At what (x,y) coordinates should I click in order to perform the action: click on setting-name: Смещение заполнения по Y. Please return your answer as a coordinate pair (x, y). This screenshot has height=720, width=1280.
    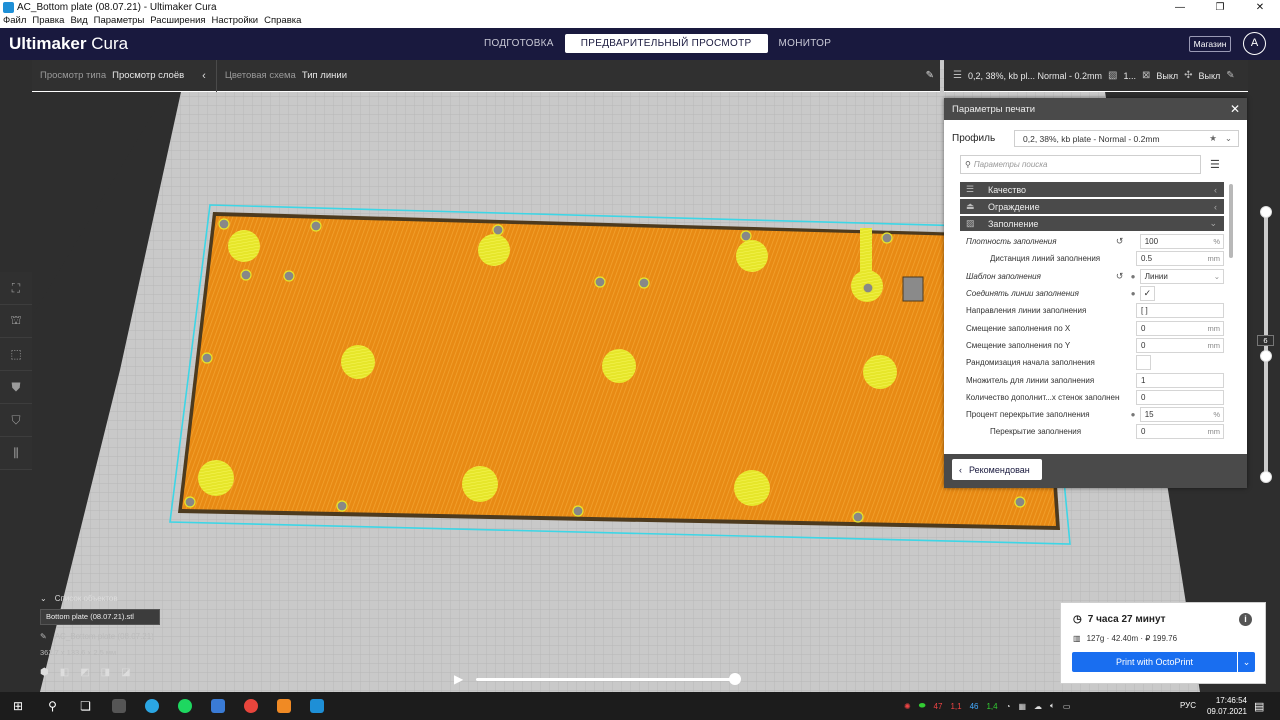
    Looking at the image, I should click on (1018, 345).